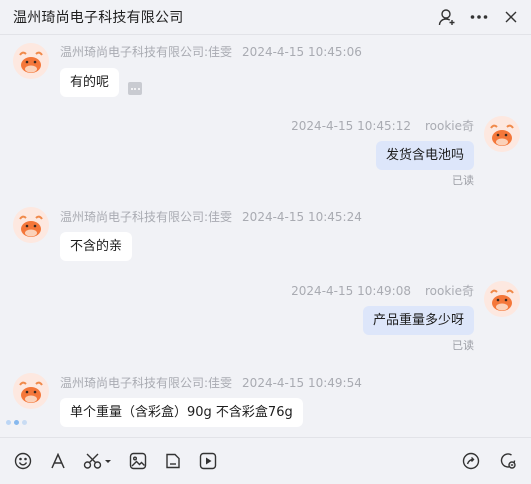 Image resolution: width=531 pixels, height=484 pixels. I want to click on message-bubble: 有的呢, so click(90, 82).